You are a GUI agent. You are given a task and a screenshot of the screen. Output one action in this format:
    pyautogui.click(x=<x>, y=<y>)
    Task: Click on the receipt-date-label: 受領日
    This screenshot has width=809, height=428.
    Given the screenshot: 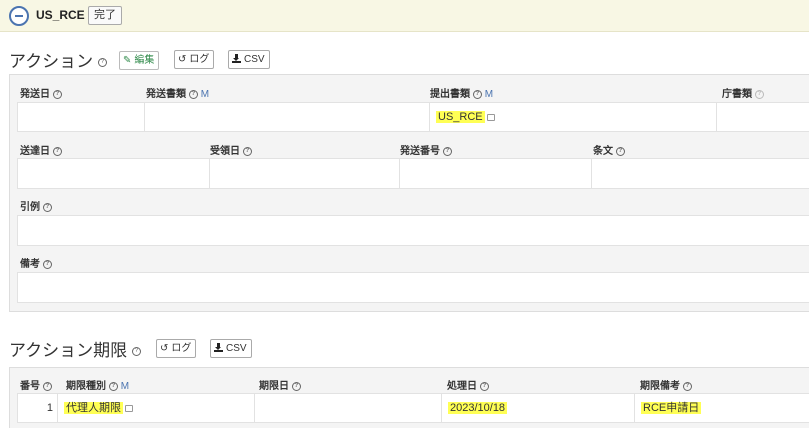 What is the action you would take?
    pyautogui.click(x=231, y=149)
    